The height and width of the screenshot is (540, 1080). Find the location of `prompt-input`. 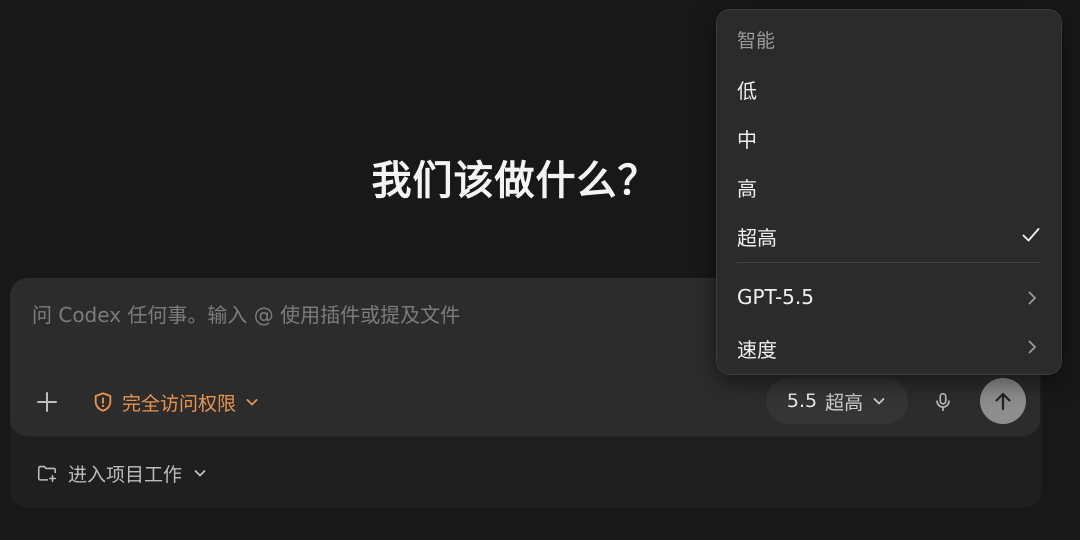

prompt-input is located at coordinates (372, 315).